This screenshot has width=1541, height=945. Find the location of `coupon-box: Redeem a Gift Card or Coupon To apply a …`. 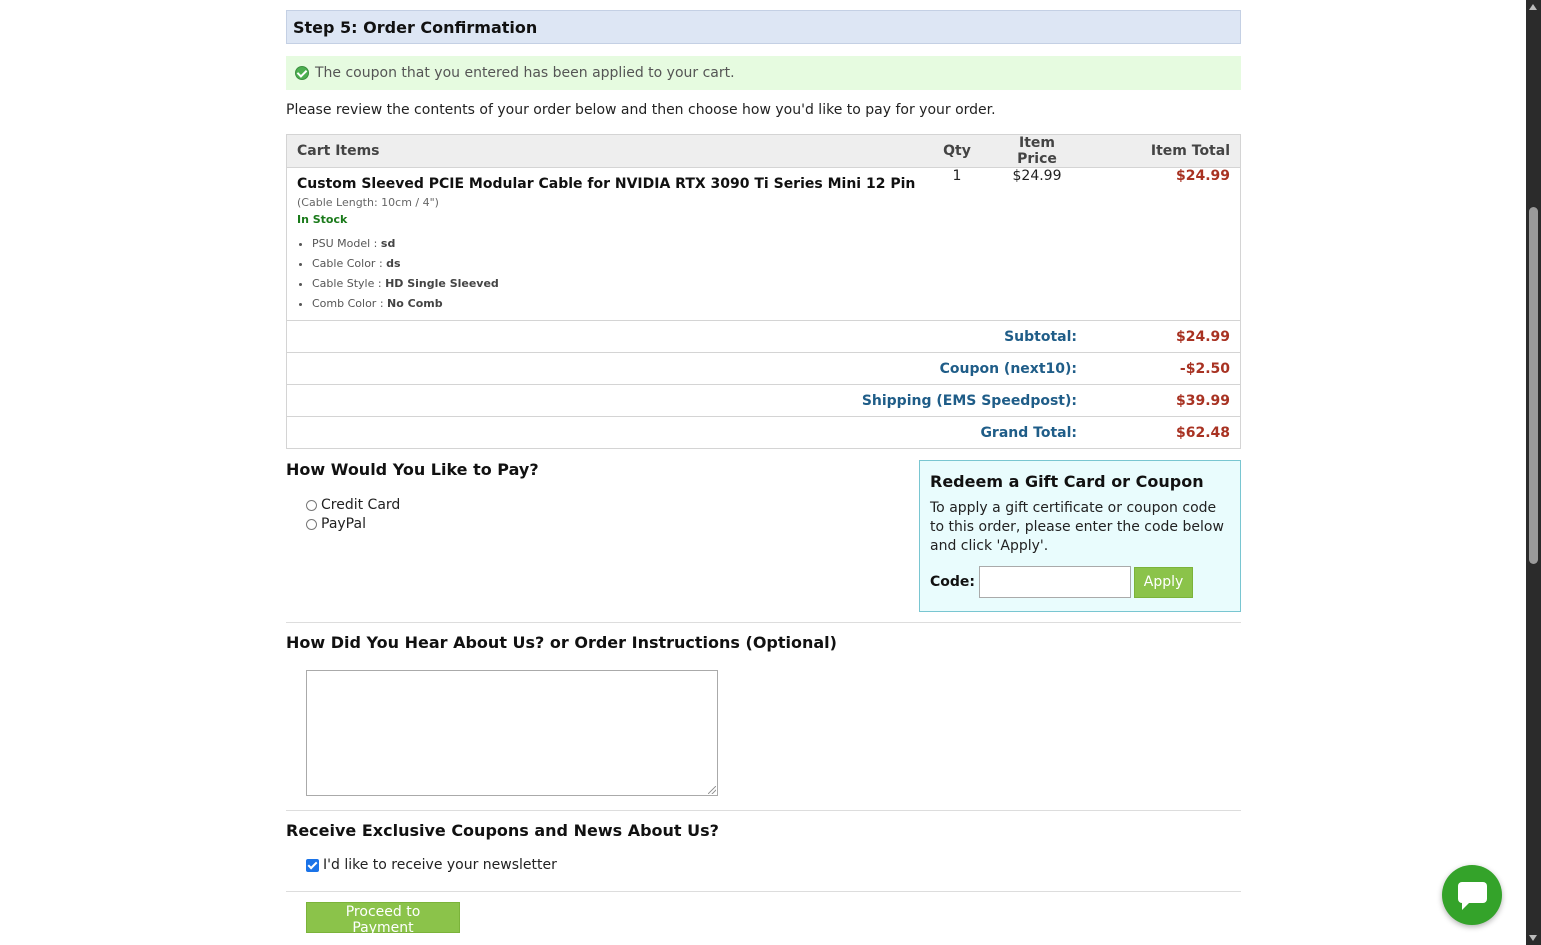

coupon-box: Redeem a Gift Card or Coupon To apply a … is located at coordinates (1080, 536).